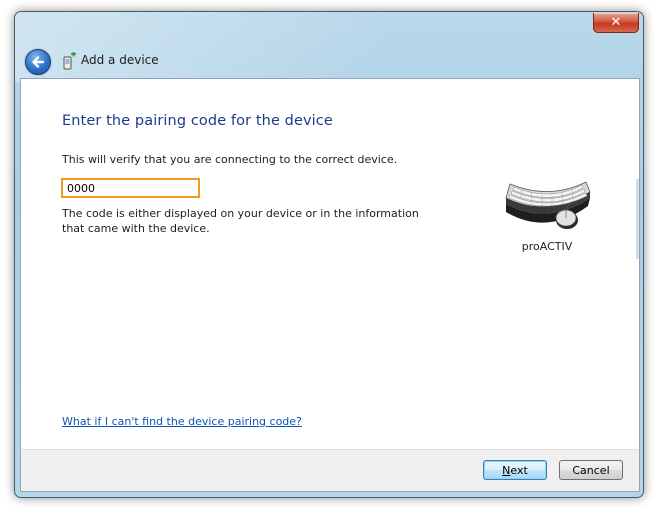 Image resolution: width=662 pixels, height=517 pixels. Describe the element at coordinates (519, 470) in the screenshot. I see `next-label: ext` at that location.